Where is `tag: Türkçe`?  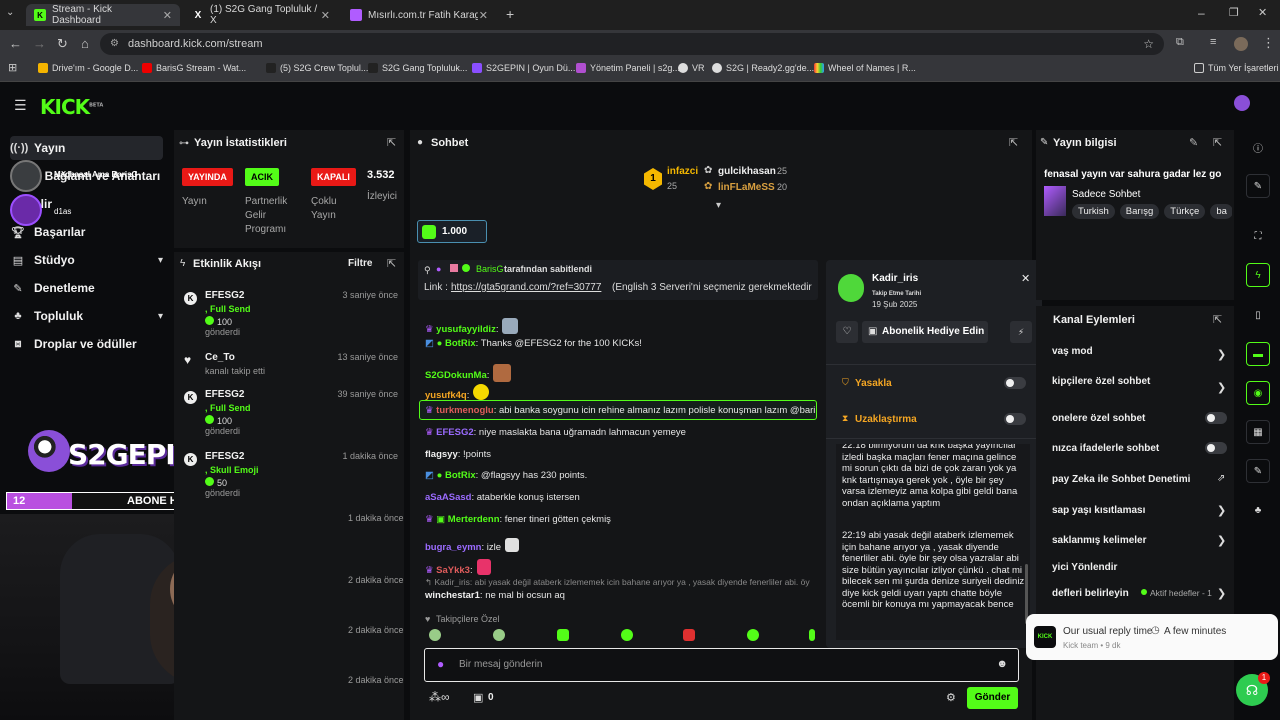 tag: Türkçe is located at coordinates (1185, 211).